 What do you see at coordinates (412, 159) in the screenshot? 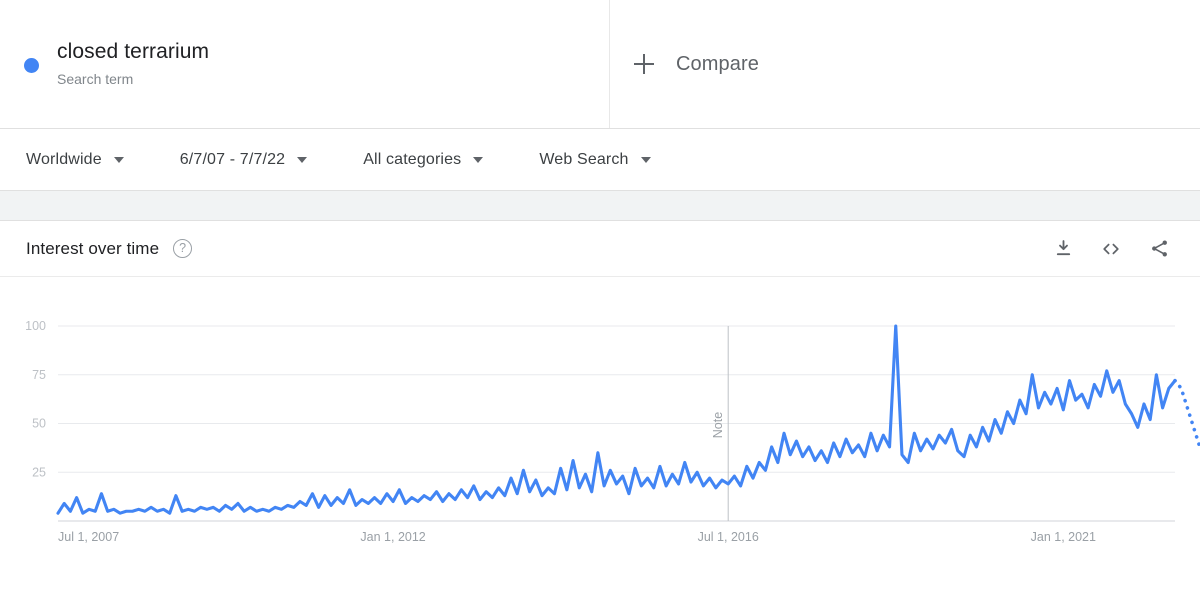
I see `filter-category-label: All categories` at bounding box center [412, 159].